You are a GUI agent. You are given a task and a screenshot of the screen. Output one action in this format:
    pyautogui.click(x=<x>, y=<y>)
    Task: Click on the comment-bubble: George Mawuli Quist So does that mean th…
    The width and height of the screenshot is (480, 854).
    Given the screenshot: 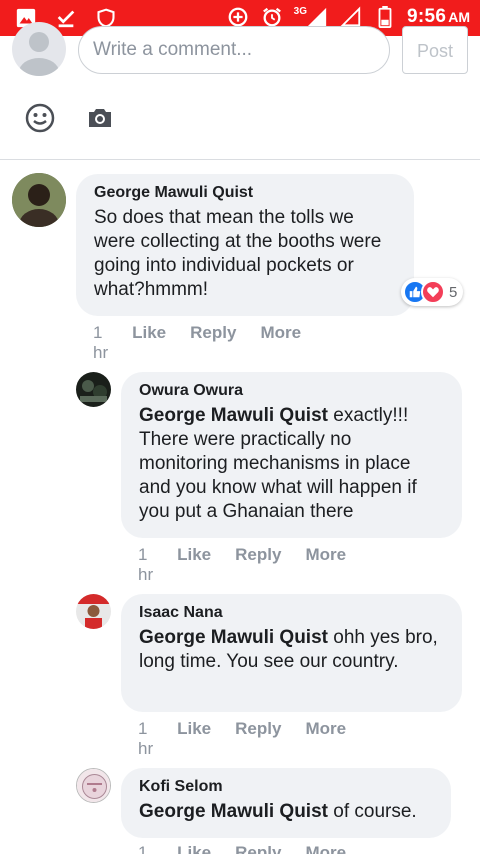 What is the action you would take?
    pyautogui.click(x=245, y=245)
    